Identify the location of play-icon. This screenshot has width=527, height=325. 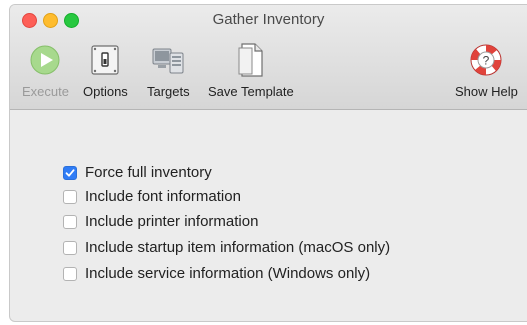
(45, 60).